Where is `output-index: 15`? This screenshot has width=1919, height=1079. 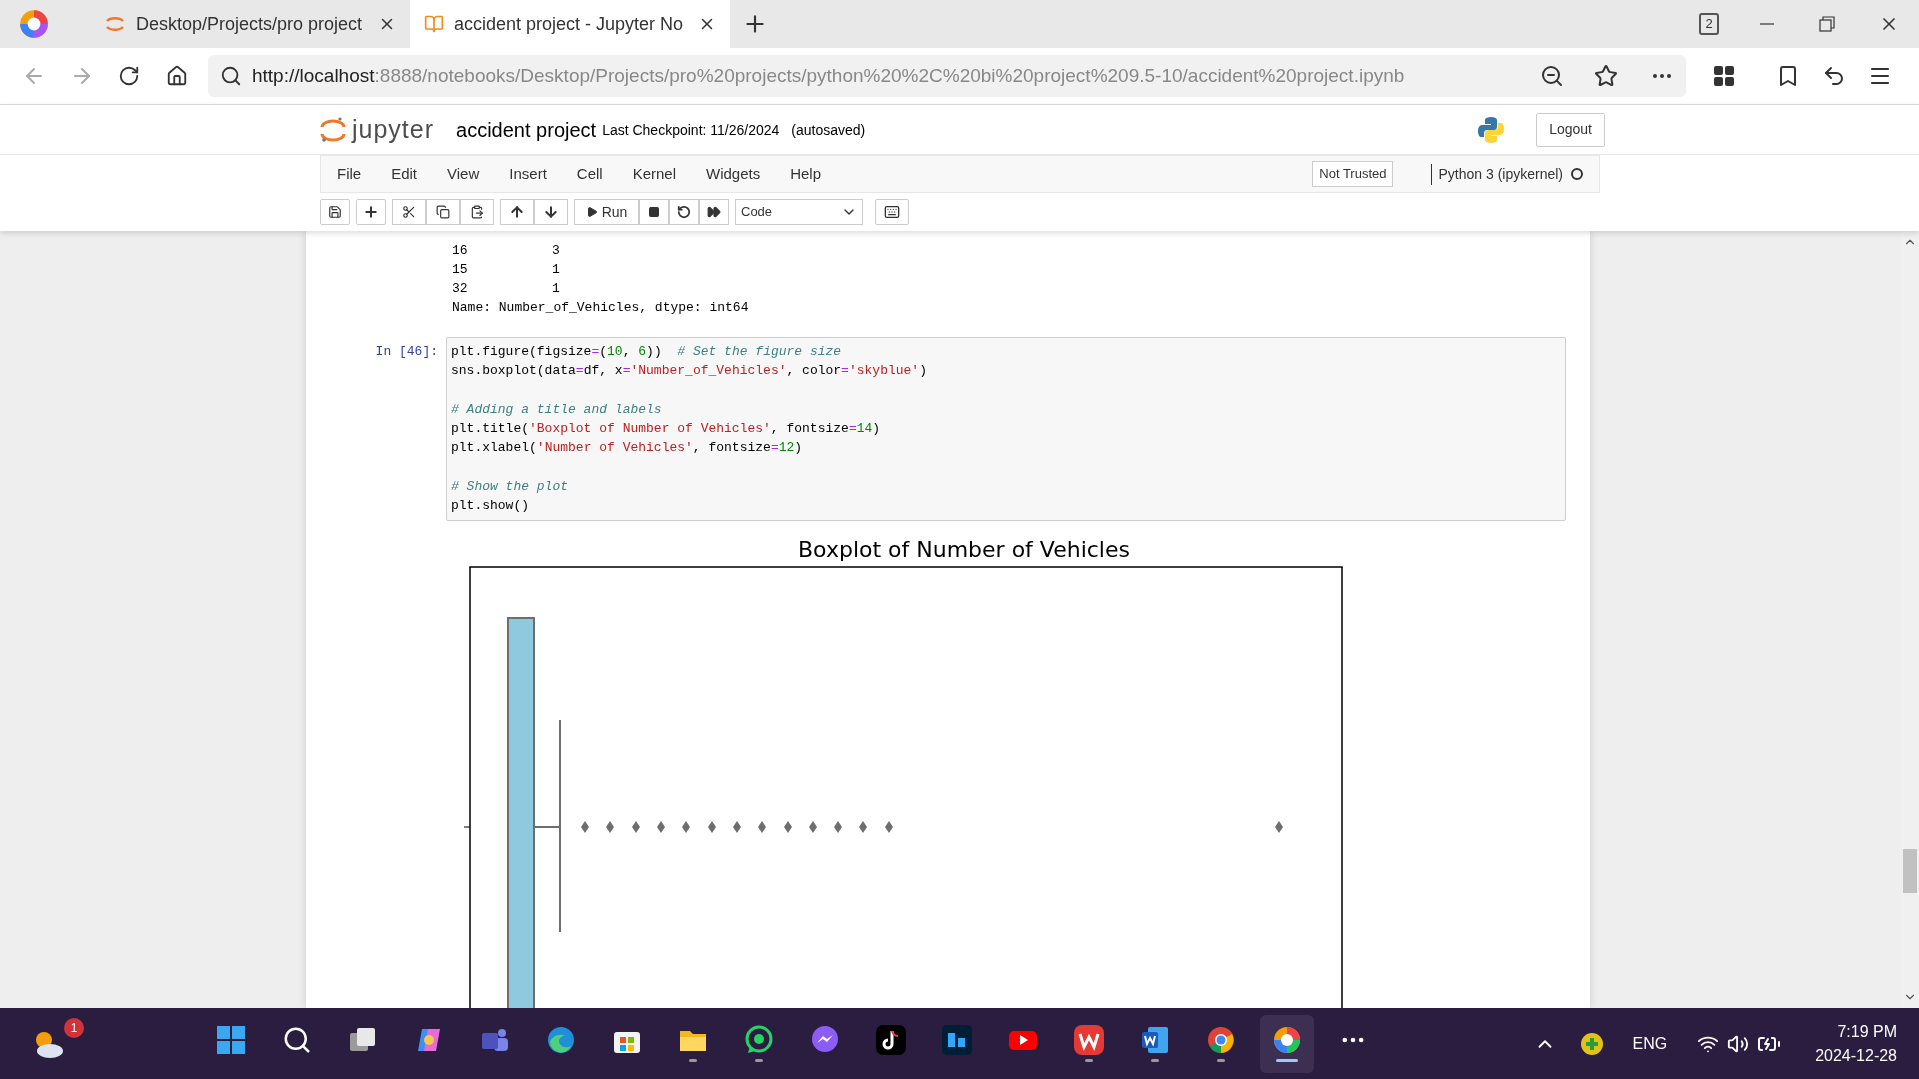 output-index: 15 is located at coordinates (460, 270).